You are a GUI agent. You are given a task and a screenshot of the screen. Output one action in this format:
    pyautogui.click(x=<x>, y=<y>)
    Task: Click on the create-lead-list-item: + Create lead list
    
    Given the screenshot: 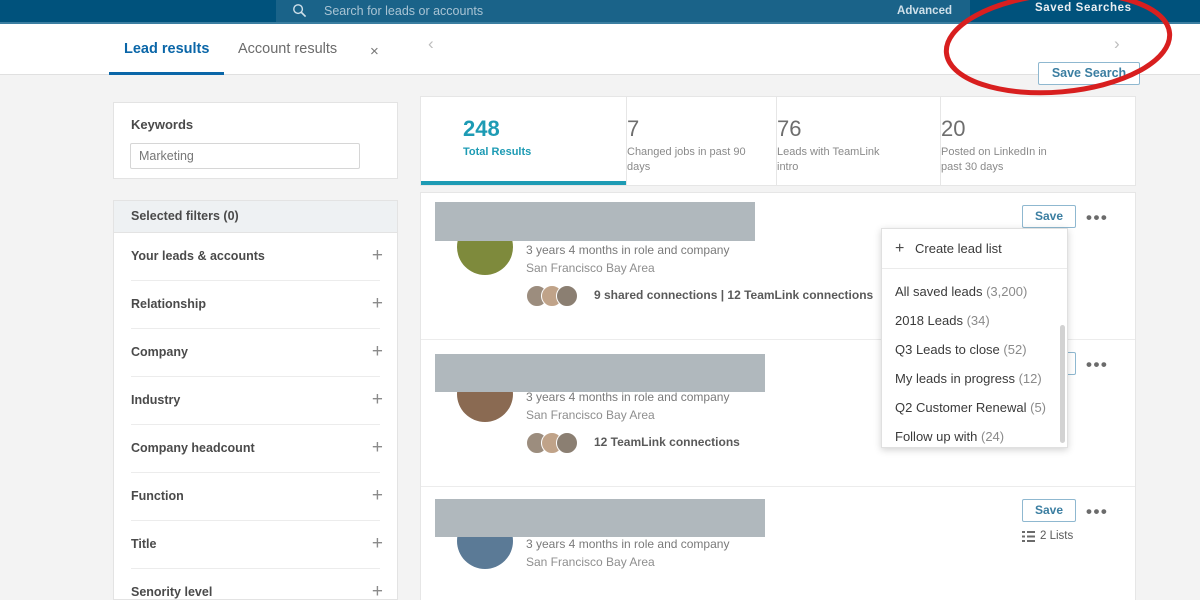 What is the action you would take?
    pyautogui.click(x=974, y=249)
    